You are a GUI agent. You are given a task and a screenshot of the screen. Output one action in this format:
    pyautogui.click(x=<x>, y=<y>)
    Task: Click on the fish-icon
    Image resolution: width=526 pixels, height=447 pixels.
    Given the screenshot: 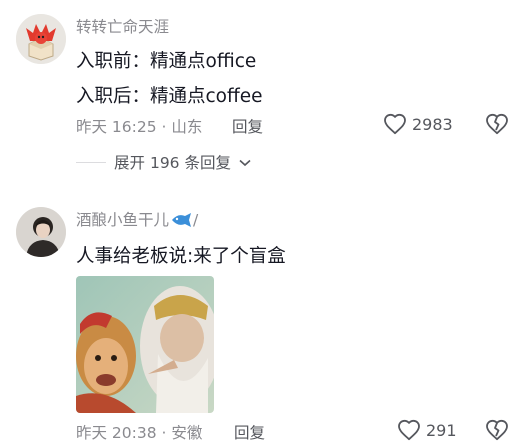 What is the action you would take?
    pyautogui.click(x=181, y=222)
    